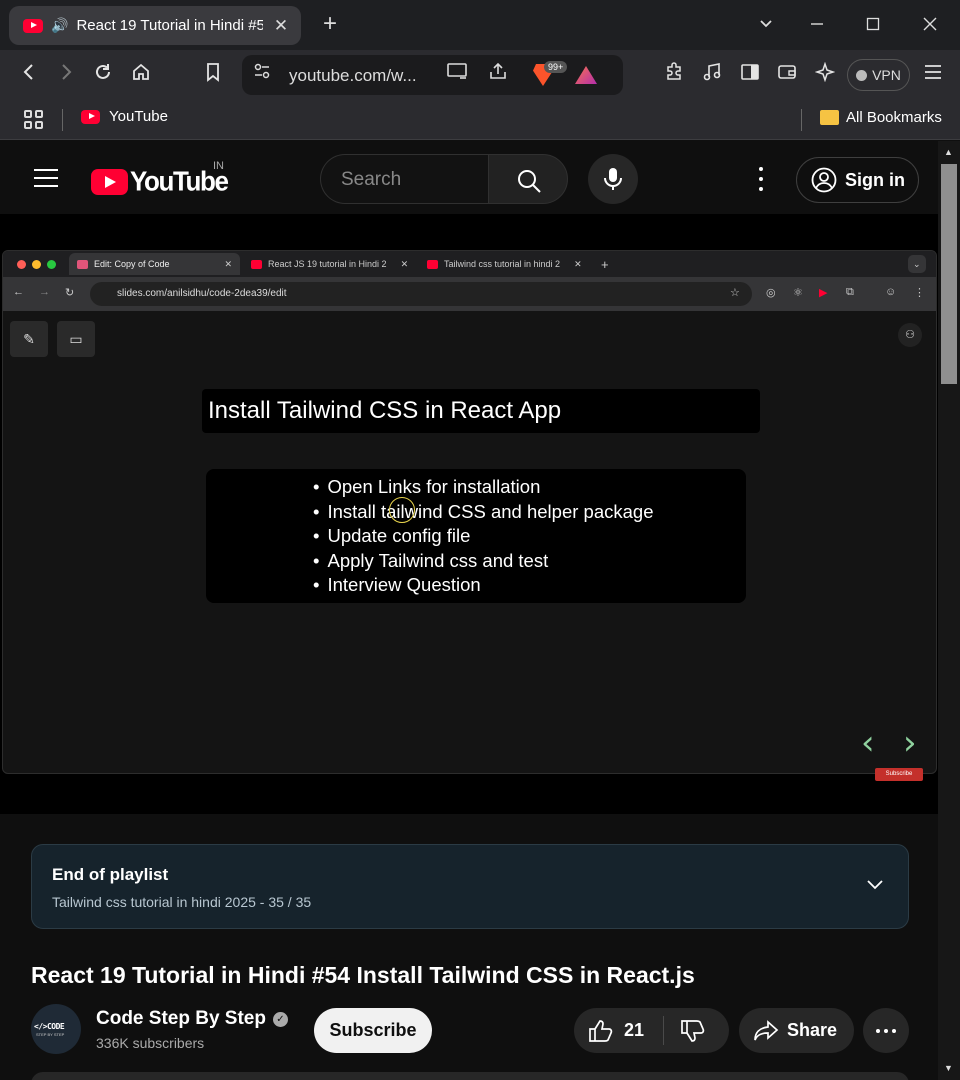  I want to click on like-thumbs-up-icon, so click(601, 1031).